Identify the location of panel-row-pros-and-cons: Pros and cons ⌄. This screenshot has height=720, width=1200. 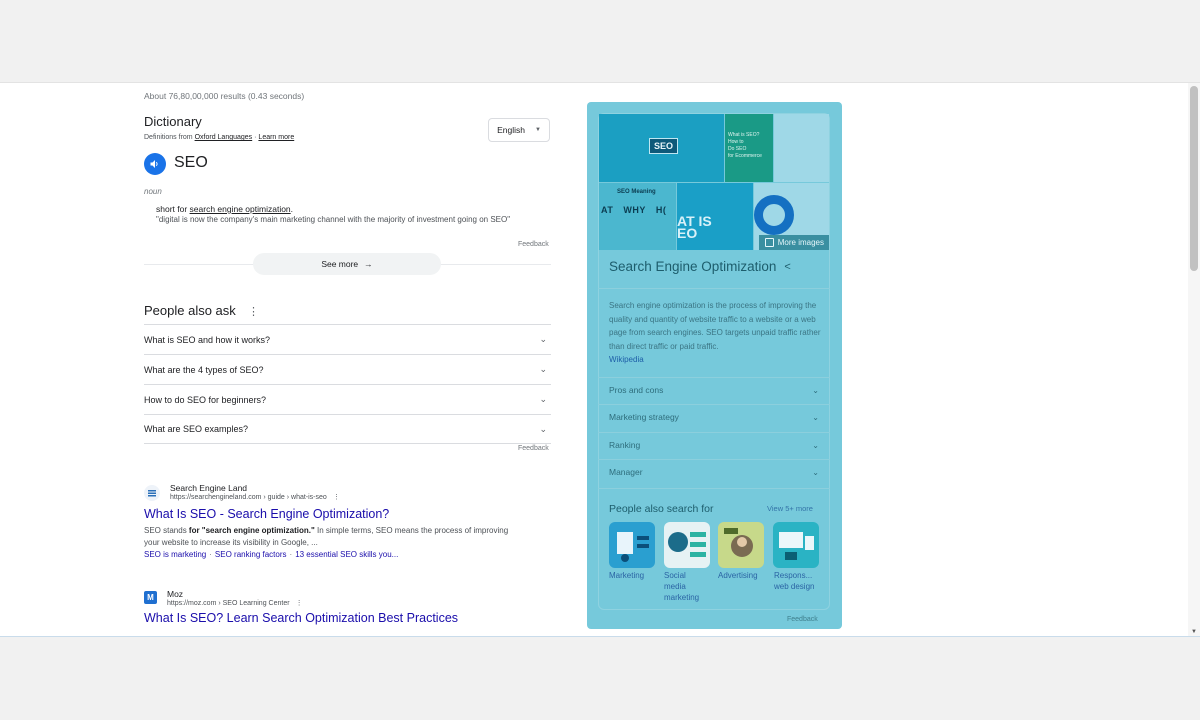
(714, 390).